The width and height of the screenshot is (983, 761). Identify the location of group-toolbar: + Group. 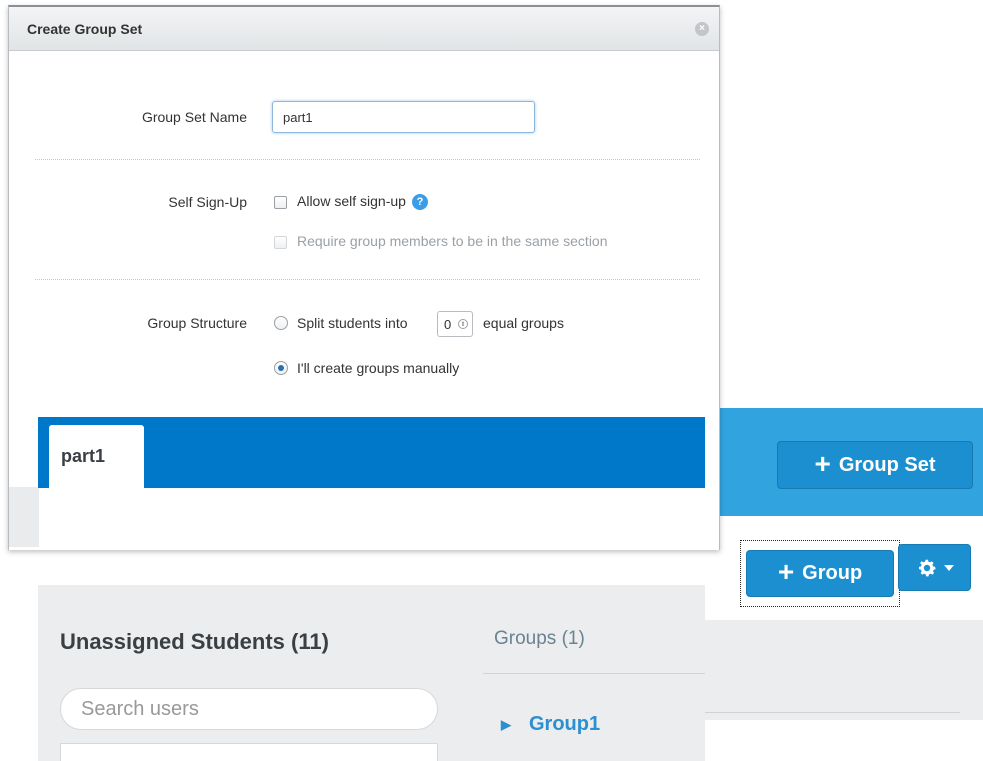
(844, 568).